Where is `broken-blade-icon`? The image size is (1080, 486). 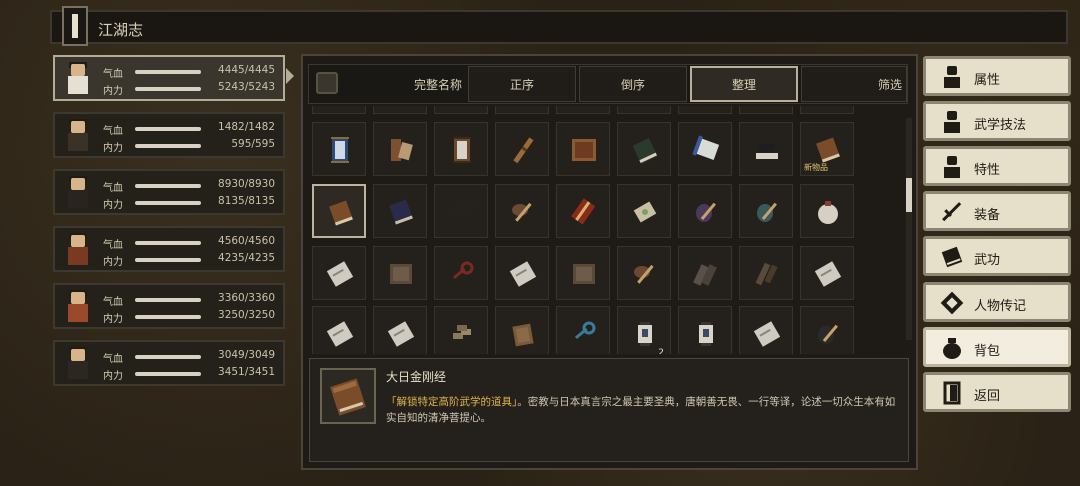 broken-blade-icon is located at coordinates (767, 274).